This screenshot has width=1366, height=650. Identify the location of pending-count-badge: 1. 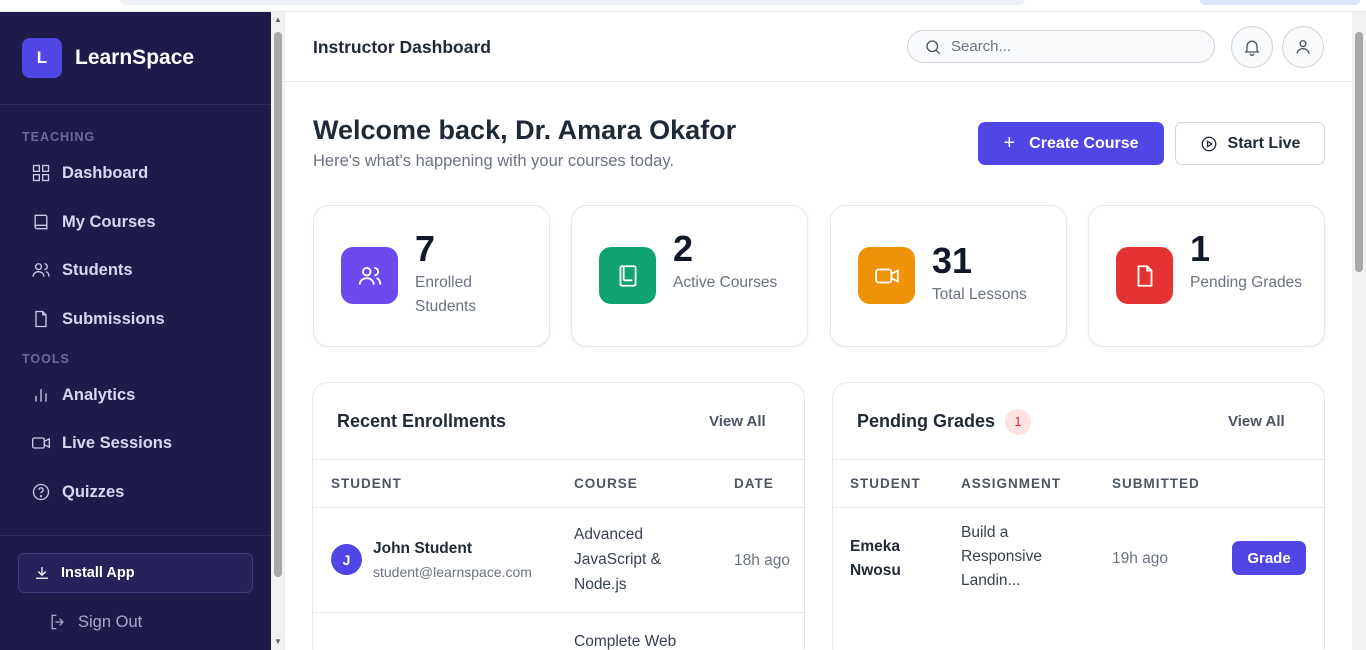
(1018, 422).